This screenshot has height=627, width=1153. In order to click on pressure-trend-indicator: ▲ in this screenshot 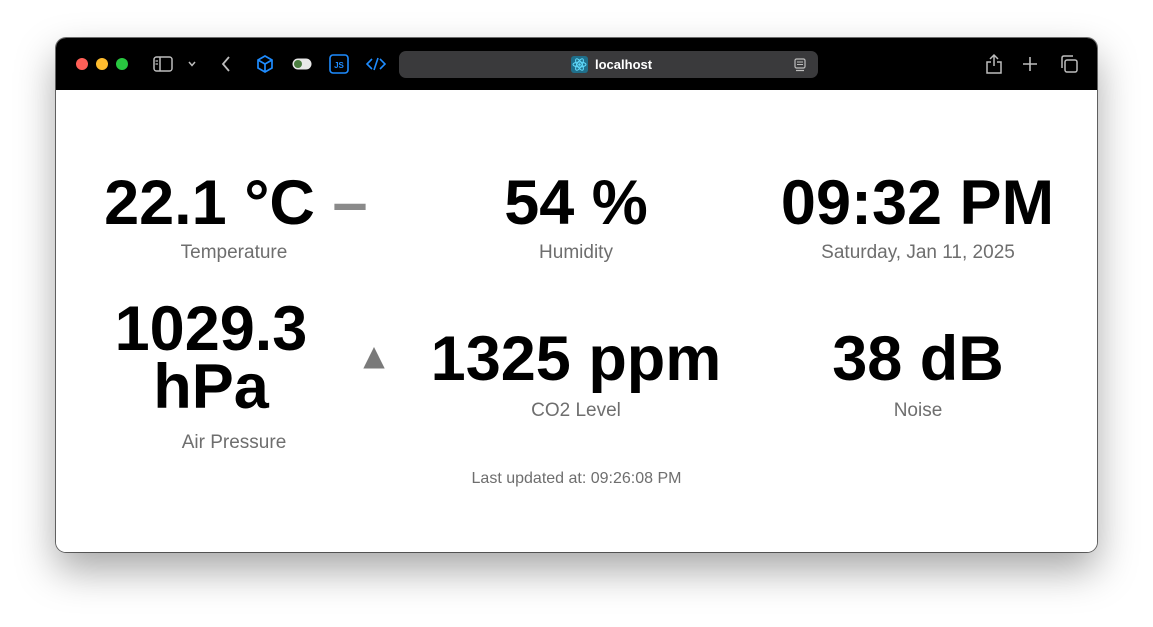, I will do `click(374, 355)`.